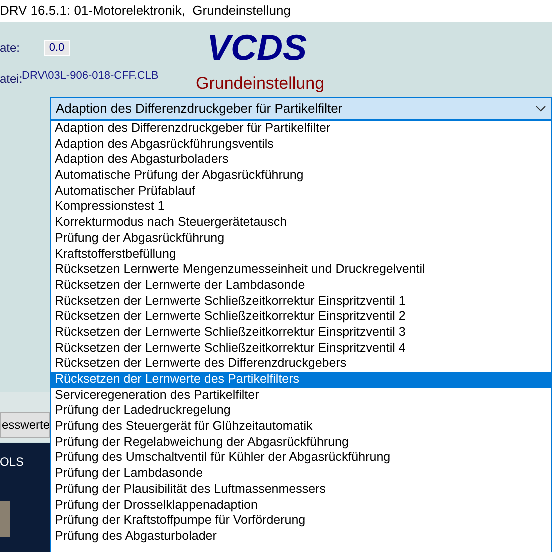 The image size is (552, 552). What do you see at coordinates (260, 84) in the screenshot?
I see `subtitle: Grundeinstellung` at bounding box center [260, 84].